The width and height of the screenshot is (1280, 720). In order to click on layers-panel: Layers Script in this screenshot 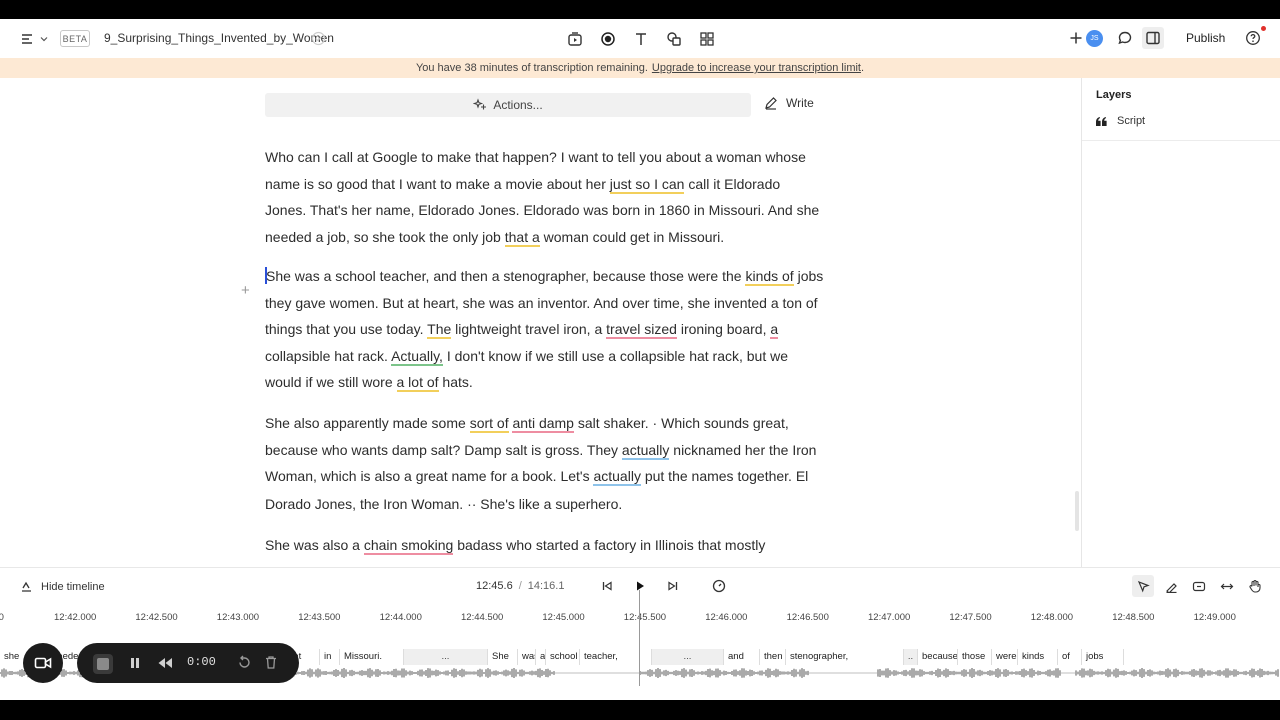, I will do `click(1180, 322)`.